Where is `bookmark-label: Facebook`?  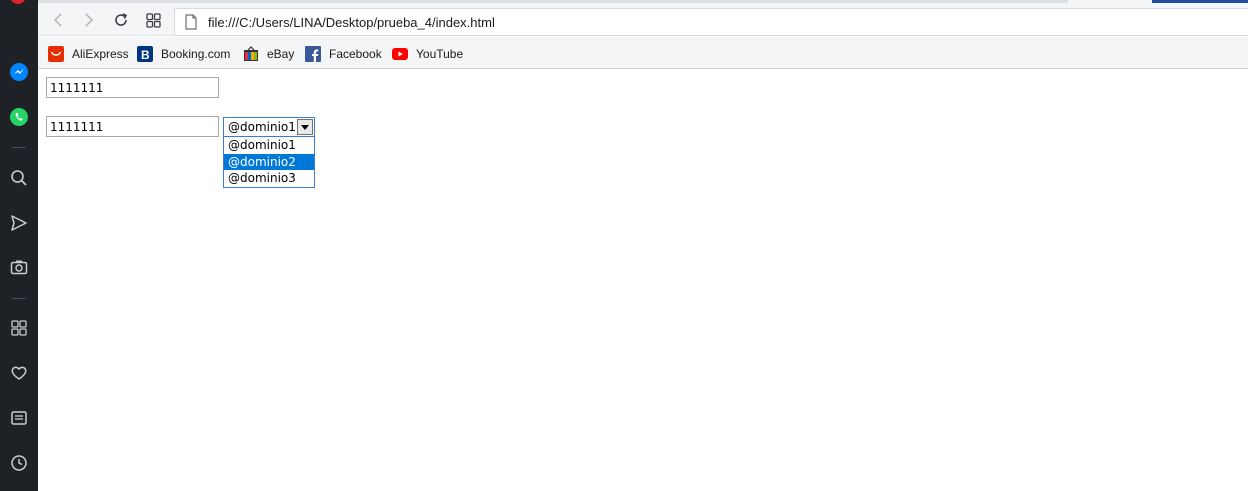
bookmark-label: Facebook is located at coordinates (355, 54).